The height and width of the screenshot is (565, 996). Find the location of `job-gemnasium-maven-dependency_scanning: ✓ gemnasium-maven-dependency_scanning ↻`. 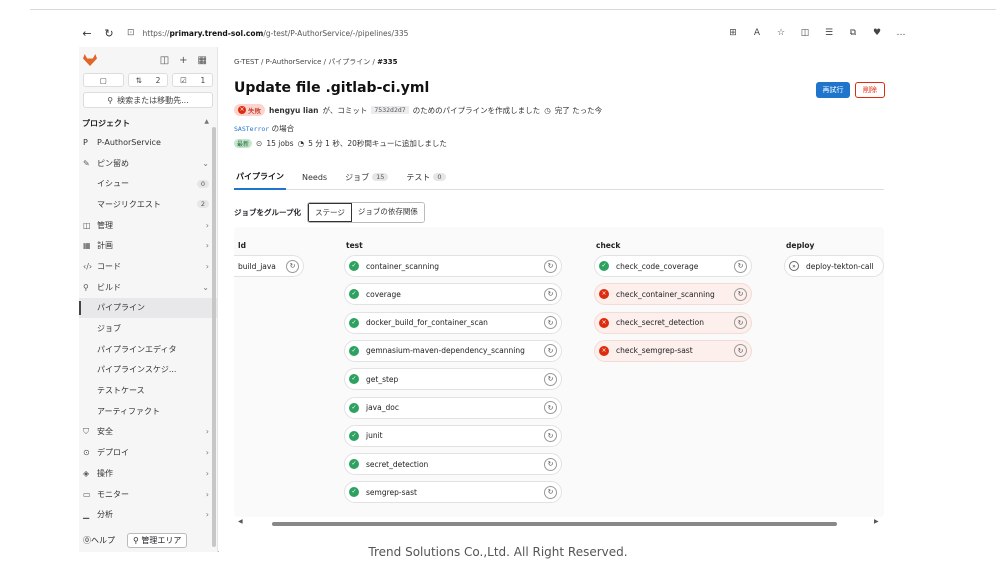

job-gemnasium-maven-dependency_scanning: ✓ gemnasium-maven-dependency_scanning ↻ is located at coordinates (453, 350).